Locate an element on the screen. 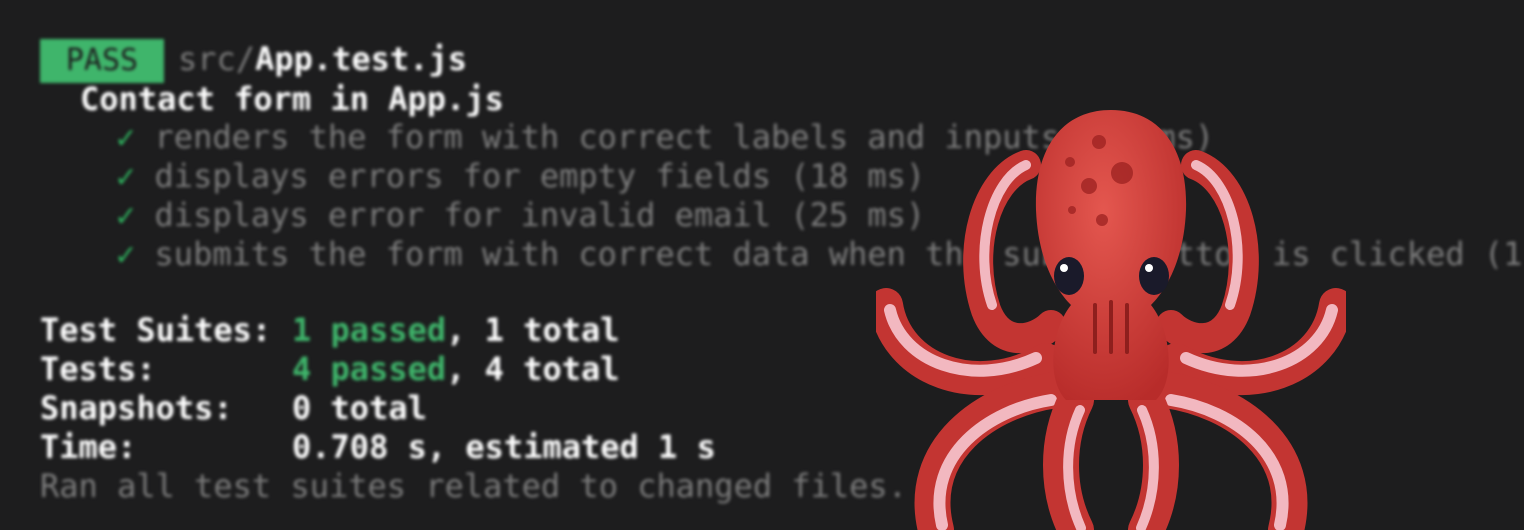 This screenshot has height=530, width=1524. test-file-path: src/App.test.js is located at coordinates (322, 59).